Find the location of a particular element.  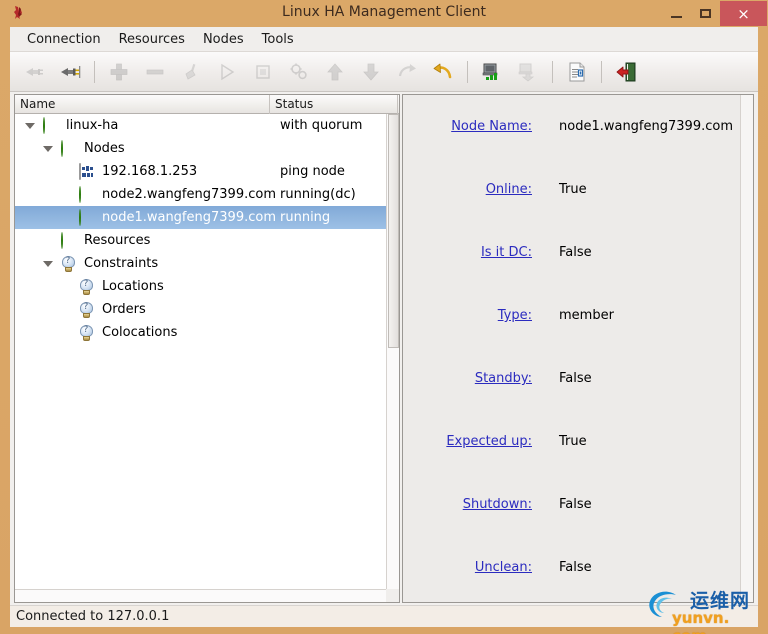

column-header-name: Name is located at coordinates (142, 104).